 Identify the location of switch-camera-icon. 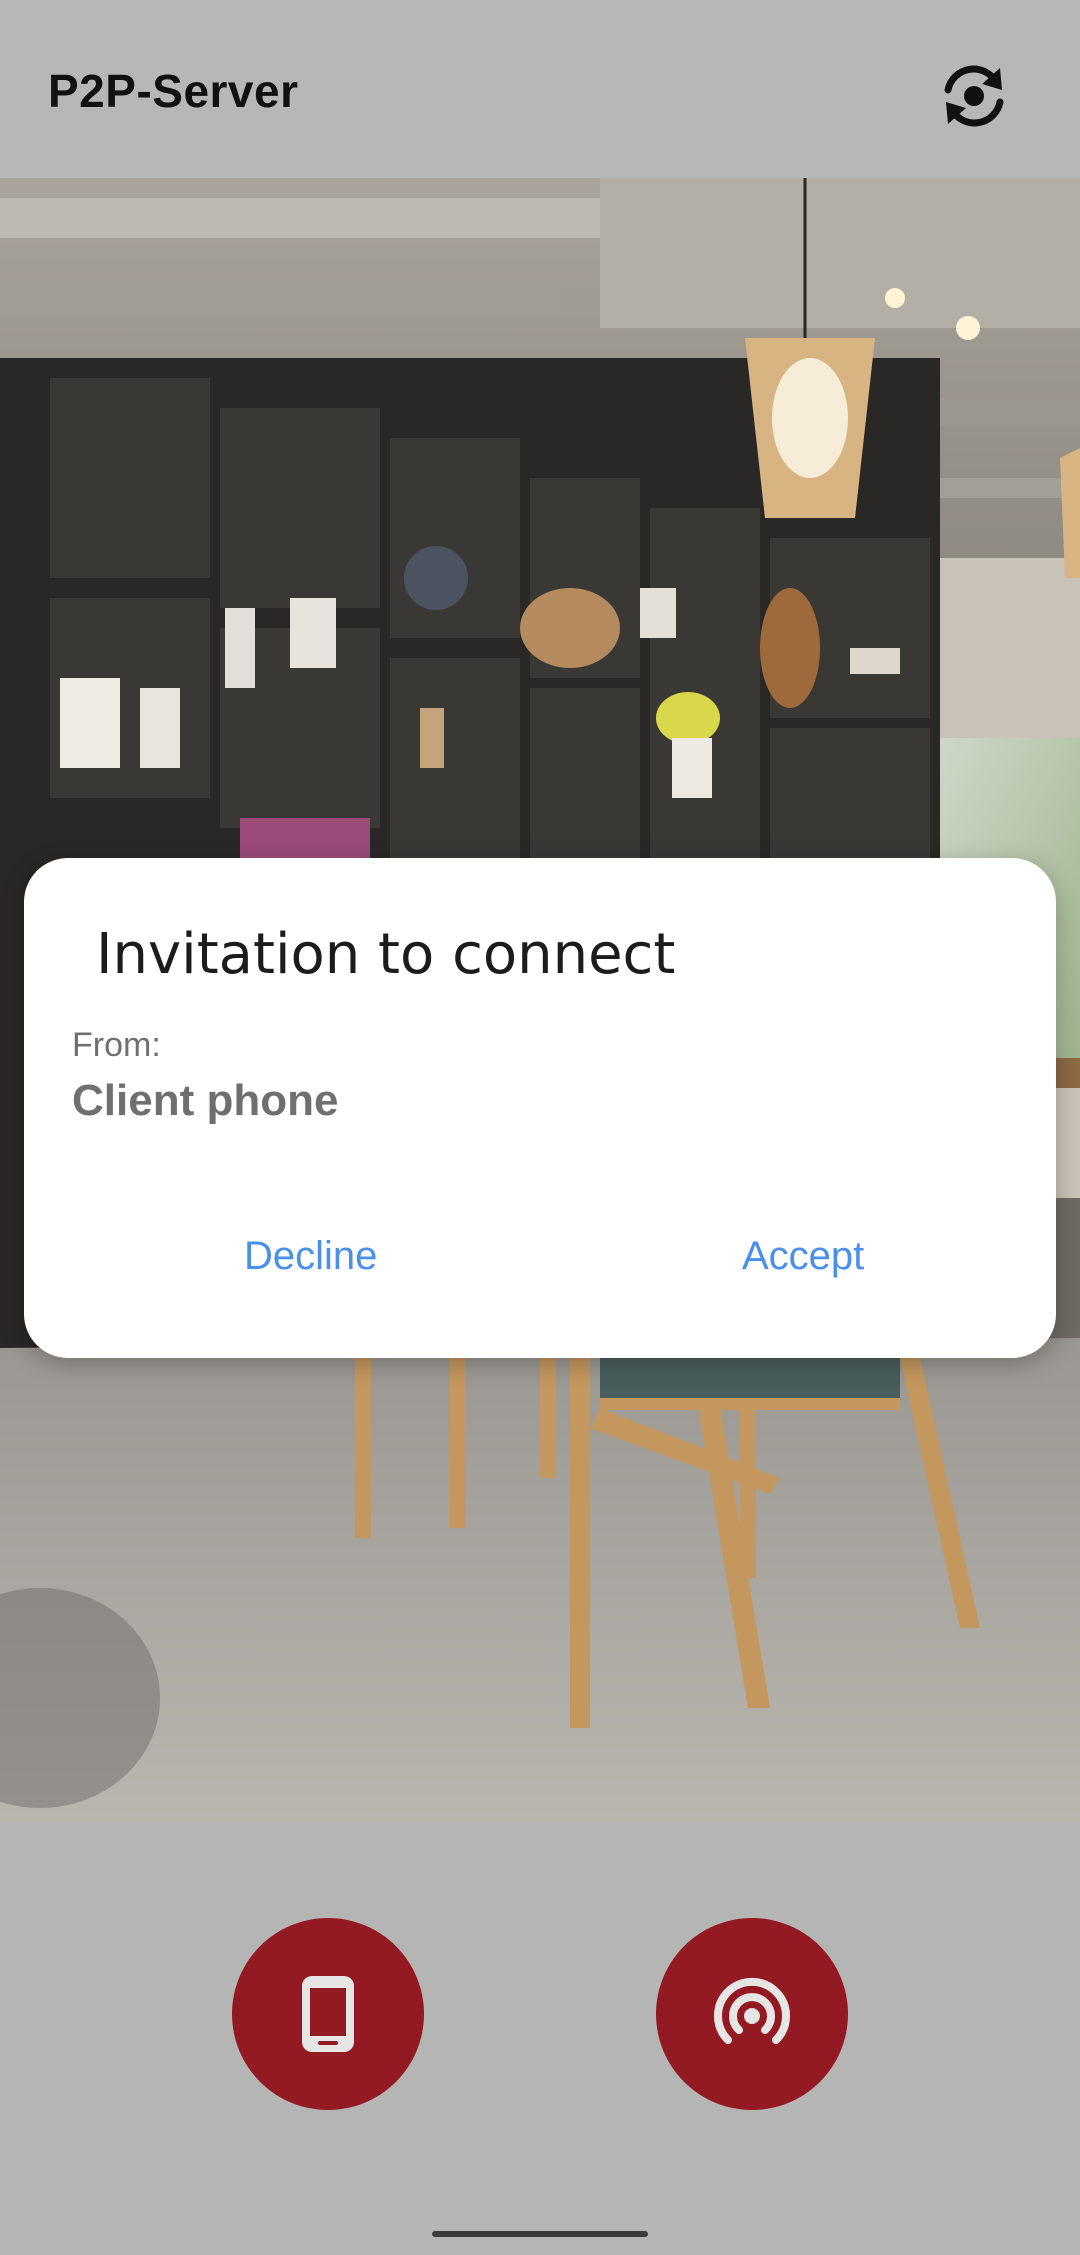
(974, 96).